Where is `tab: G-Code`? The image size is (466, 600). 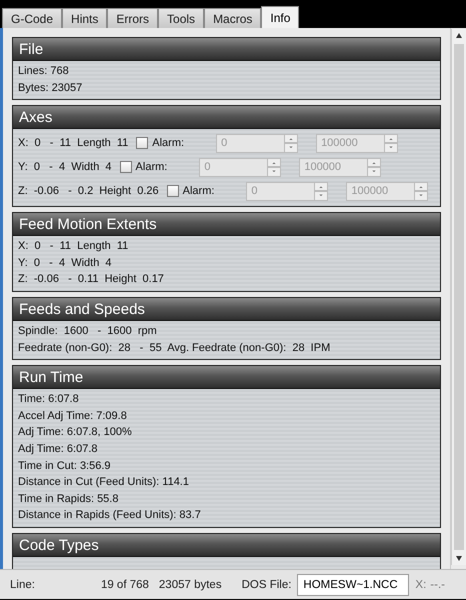 tab: G-Code is located at coordinates (32, 18).